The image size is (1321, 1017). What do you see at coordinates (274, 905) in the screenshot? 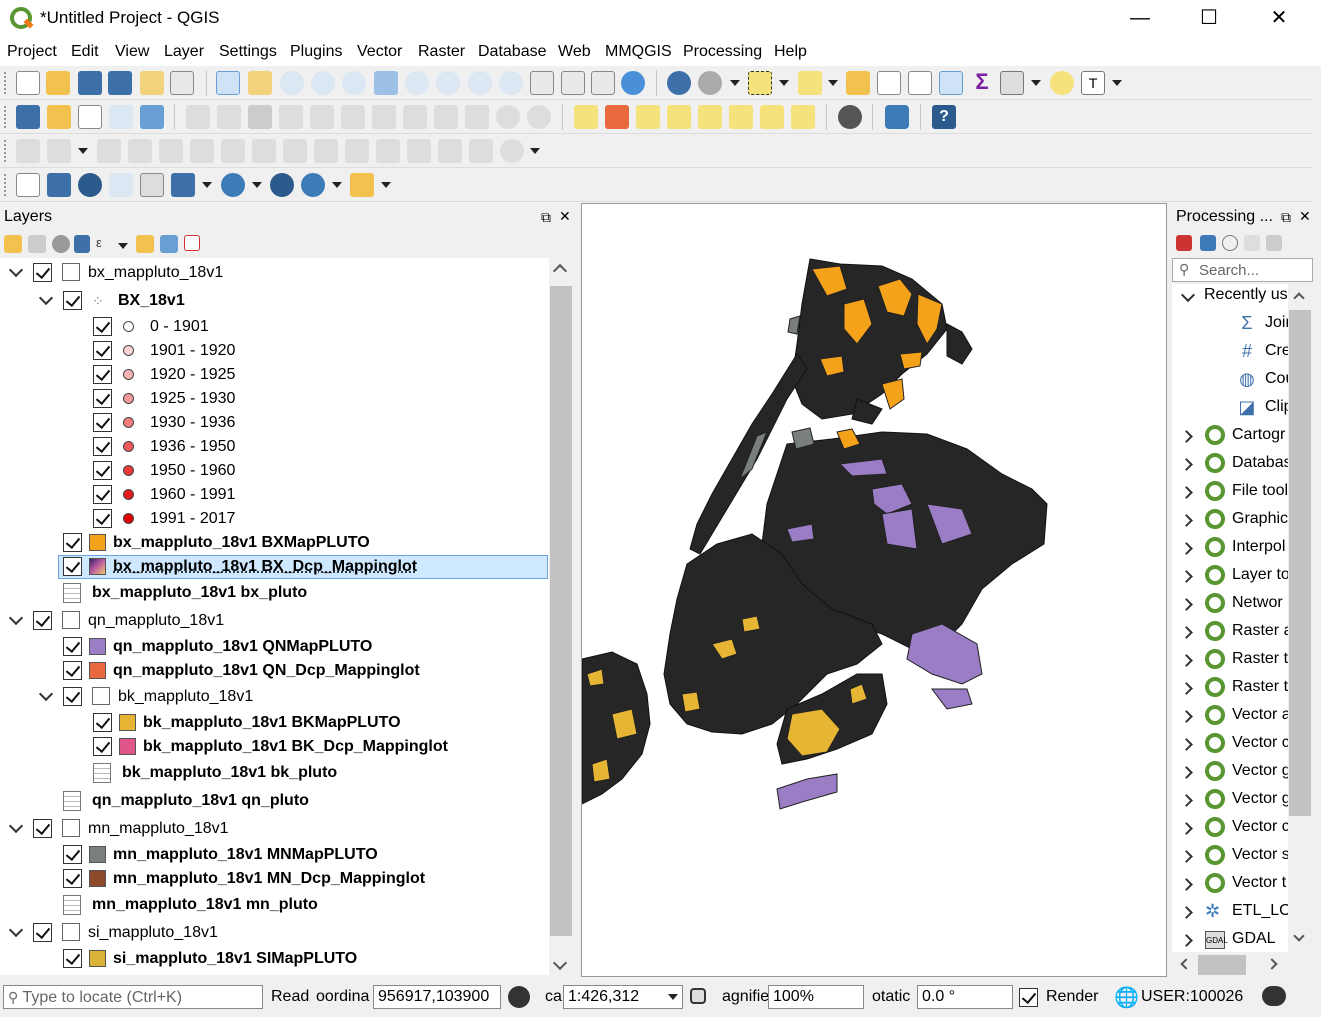
I see `layer-mn-pluto: mn_mappluto_18v1 mn_pluto` at bounding box center [274, 905].